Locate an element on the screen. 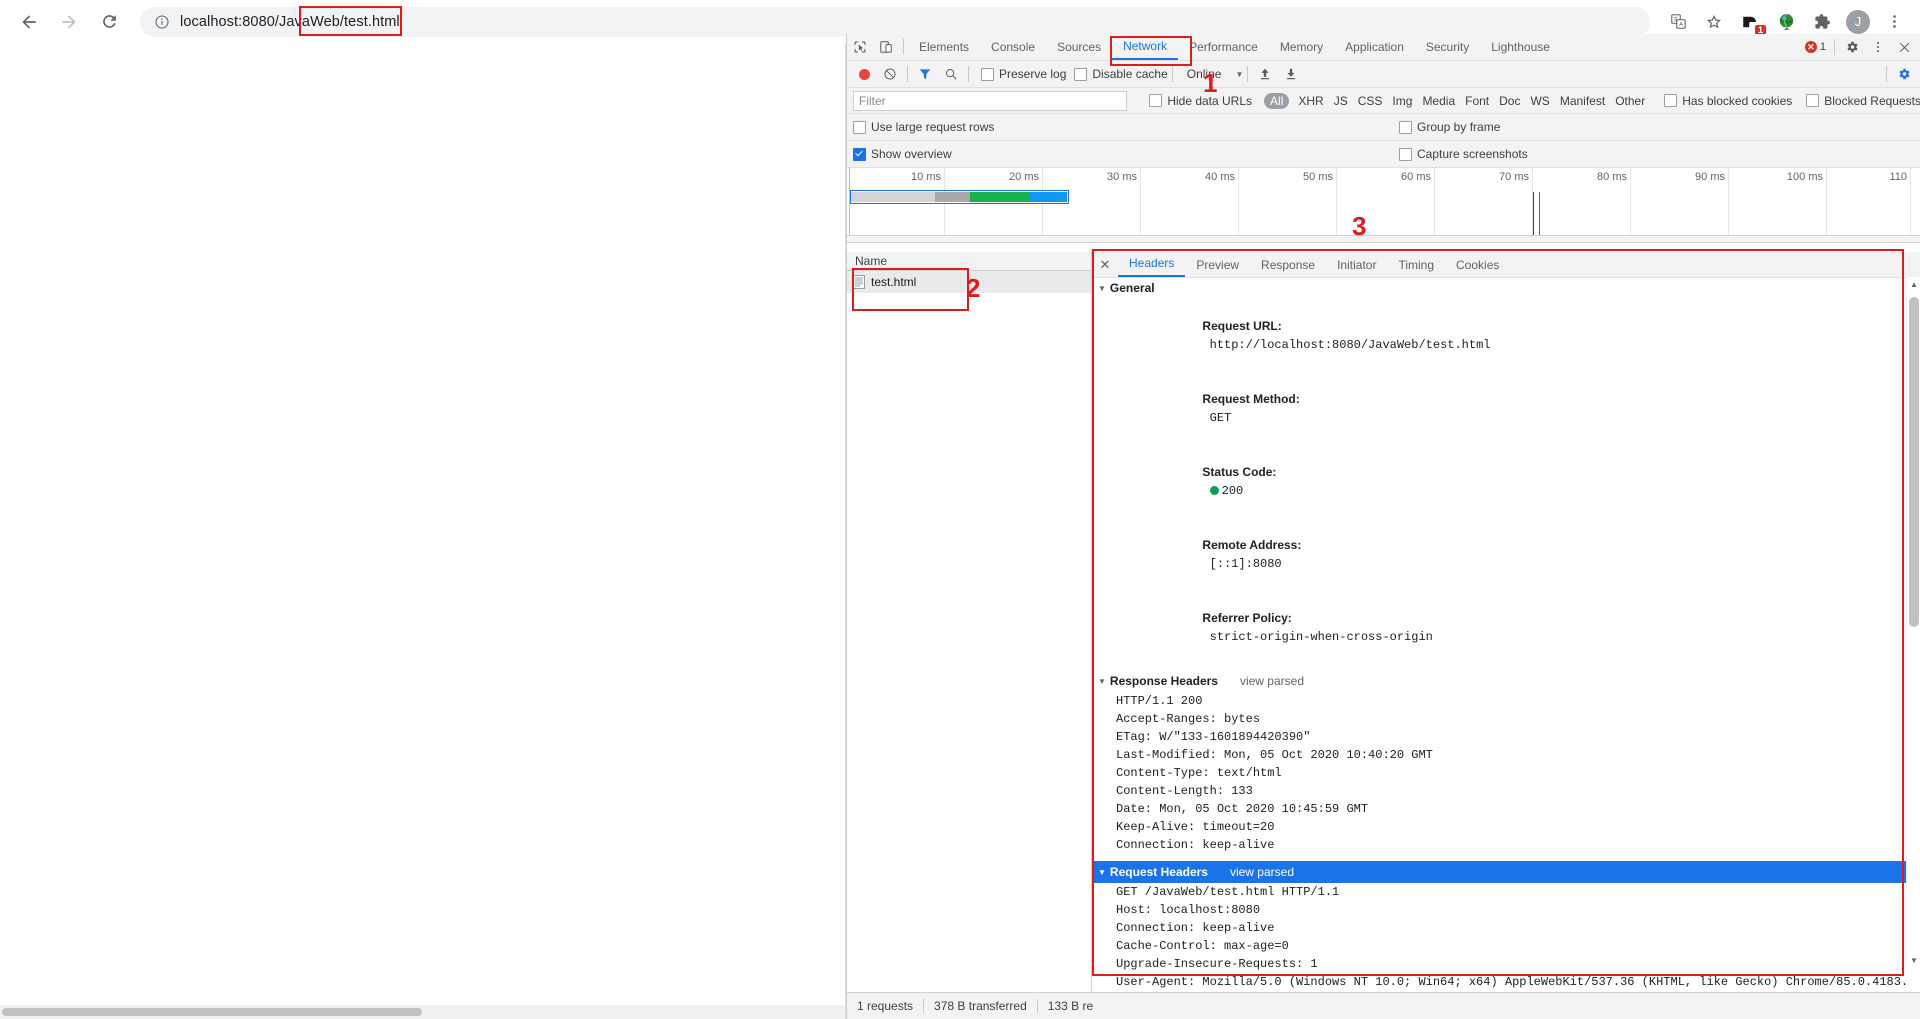  idm-globe-icon is located at coordinates (1786, 22).